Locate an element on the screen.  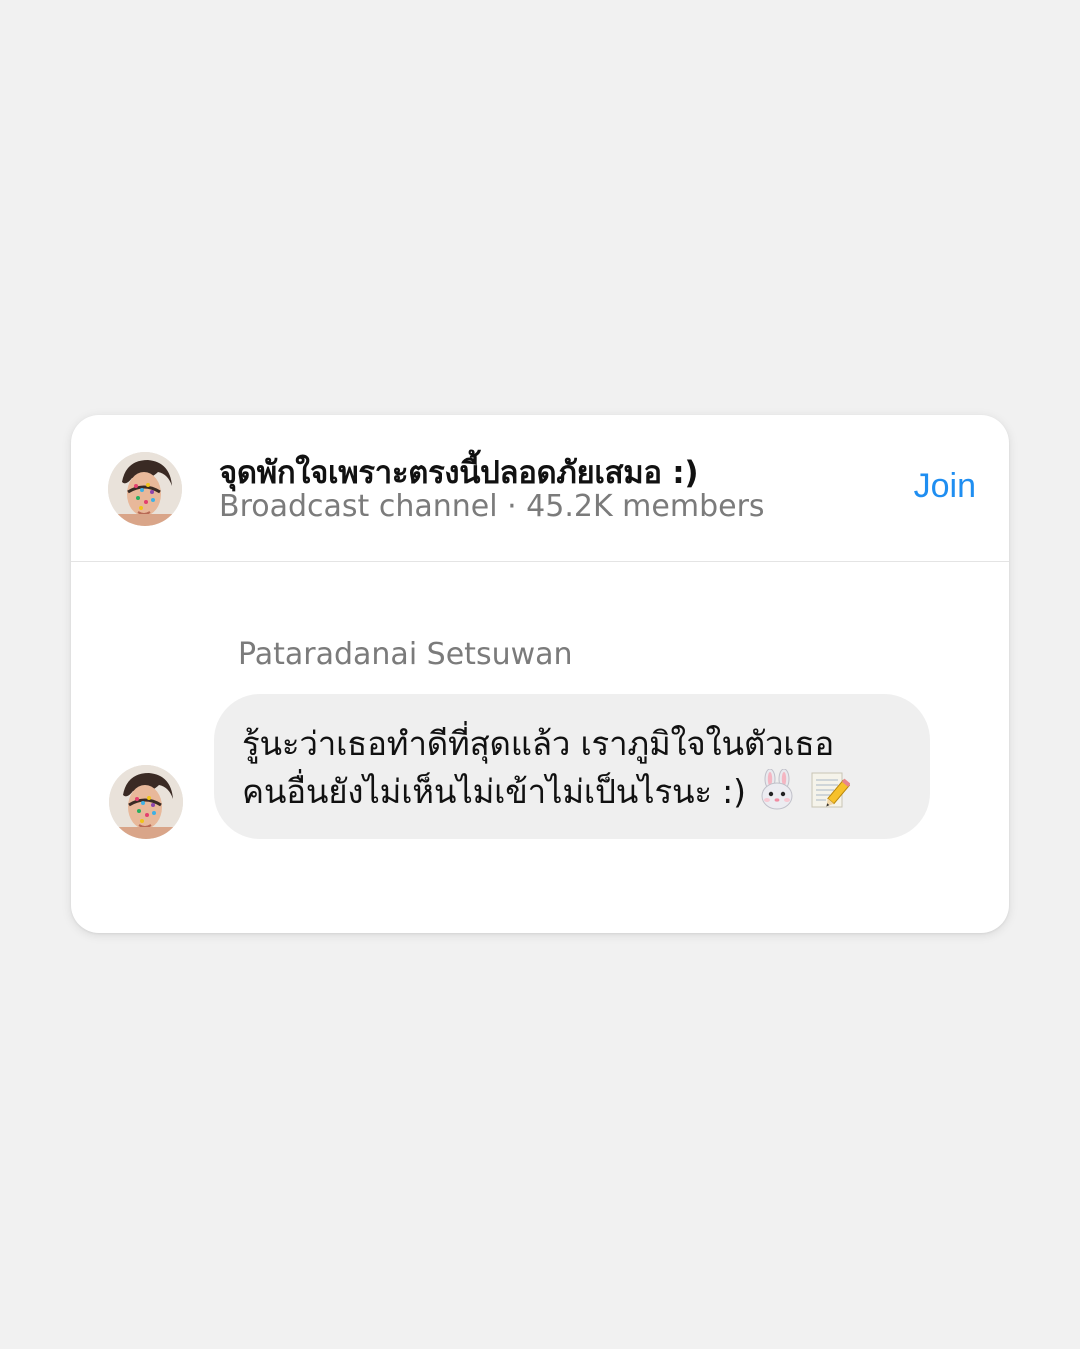
sender-avatar is located at coordinates (146, 802).